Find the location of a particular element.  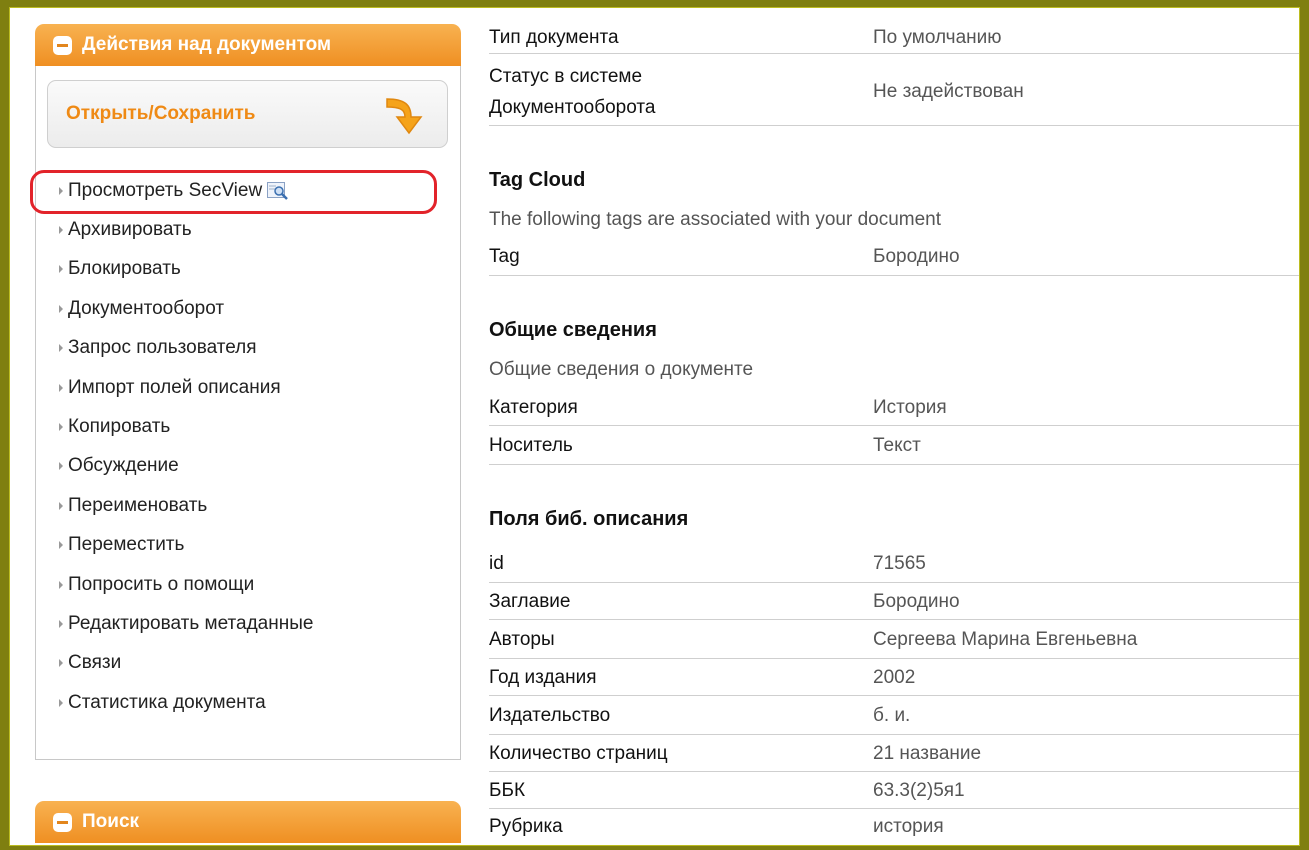

tag-link: Бородино is located at coordinates (916, 257).